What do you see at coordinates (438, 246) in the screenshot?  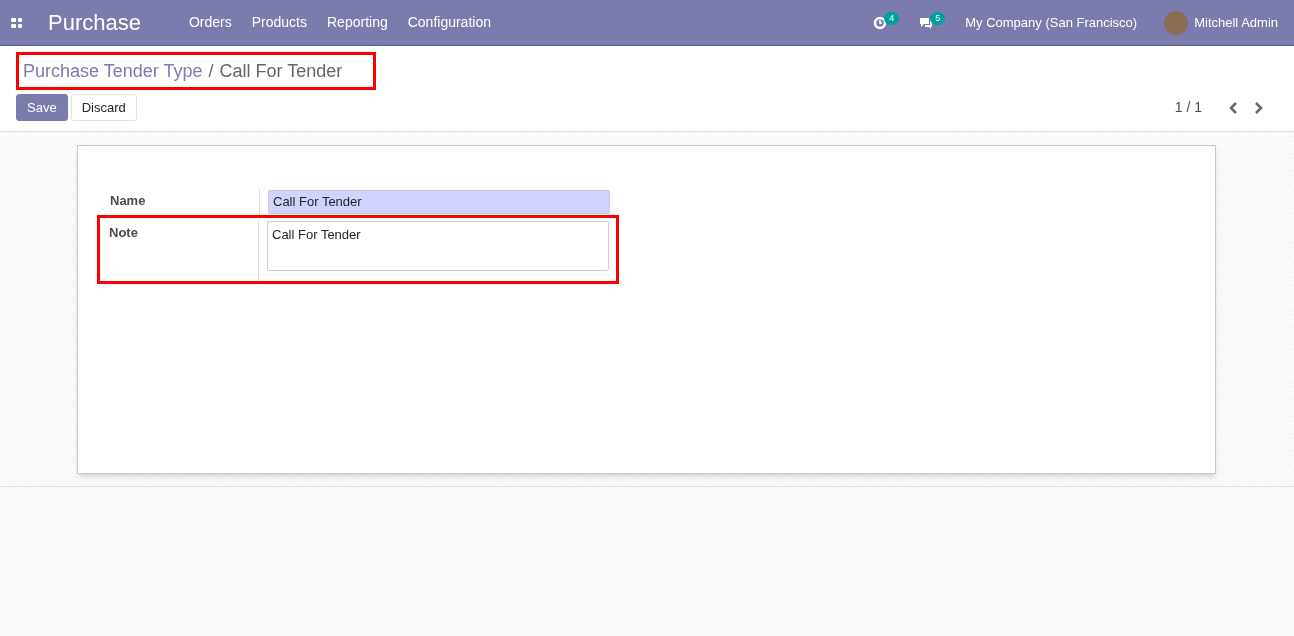 I see `note-field: Call For Tender` at bounding box center [438, 246].